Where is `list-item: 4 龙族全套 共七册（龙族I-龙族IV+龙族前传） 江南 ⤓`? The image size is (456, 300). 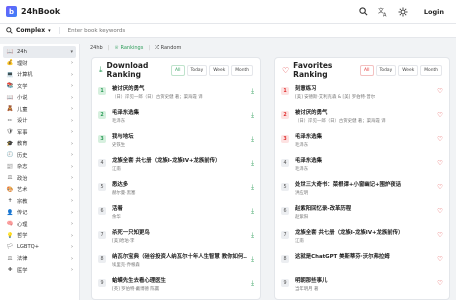
list-item: 4 龙族全套 共七册（龙族I-龙族IV+龙族前传） 江南 ⤓ is located at coordinates (176, 166).